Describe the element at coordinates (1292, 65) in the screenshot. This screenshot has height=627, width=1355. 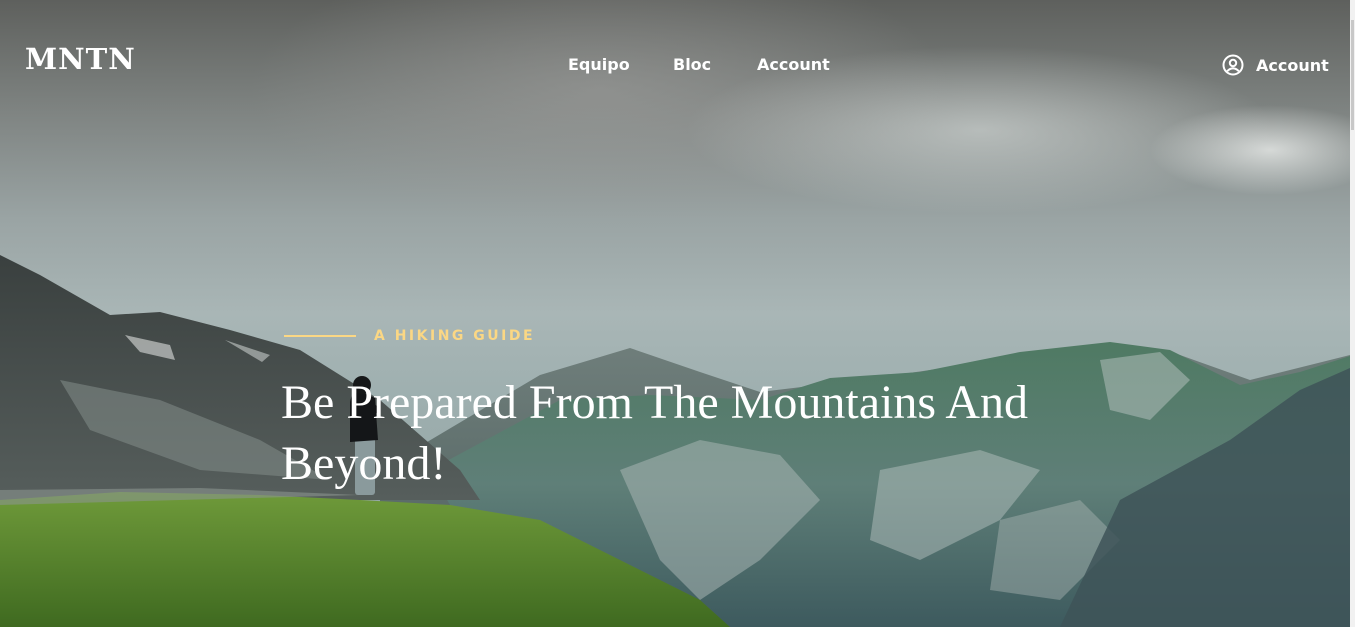
I see `account-label: Account` at that location.